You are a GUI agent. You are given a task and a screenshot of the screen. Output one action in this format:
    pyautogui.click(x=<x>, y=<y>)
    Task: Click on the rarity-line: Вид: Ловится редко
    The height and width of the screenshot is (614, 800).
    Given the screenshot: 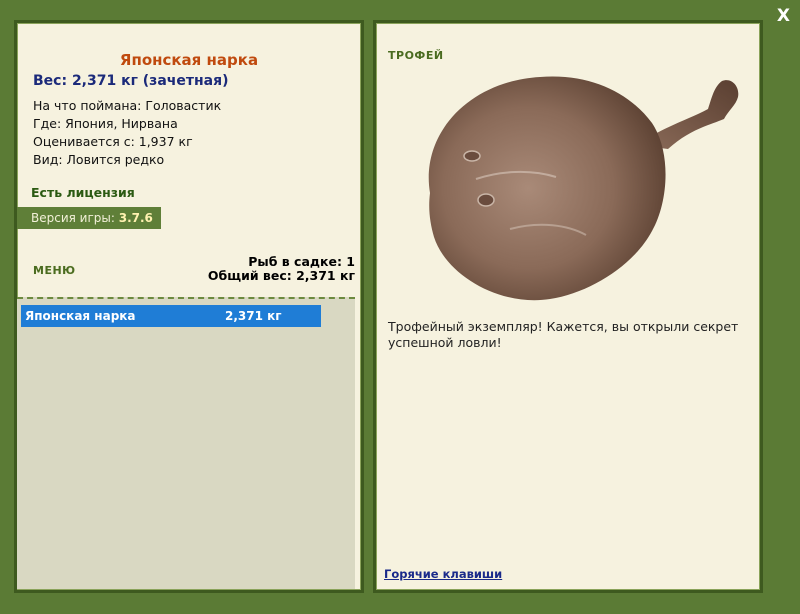 What is the action you would take?
    pyautogui.click(x=99, y=159)
    